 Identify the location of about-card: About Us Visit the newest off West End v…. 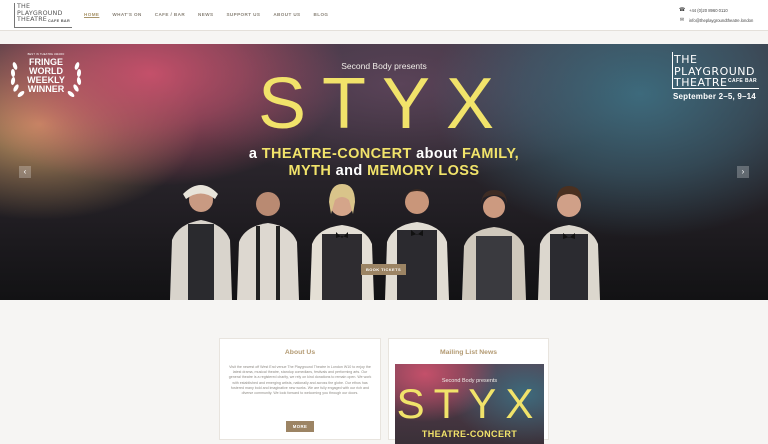
(300, 389).